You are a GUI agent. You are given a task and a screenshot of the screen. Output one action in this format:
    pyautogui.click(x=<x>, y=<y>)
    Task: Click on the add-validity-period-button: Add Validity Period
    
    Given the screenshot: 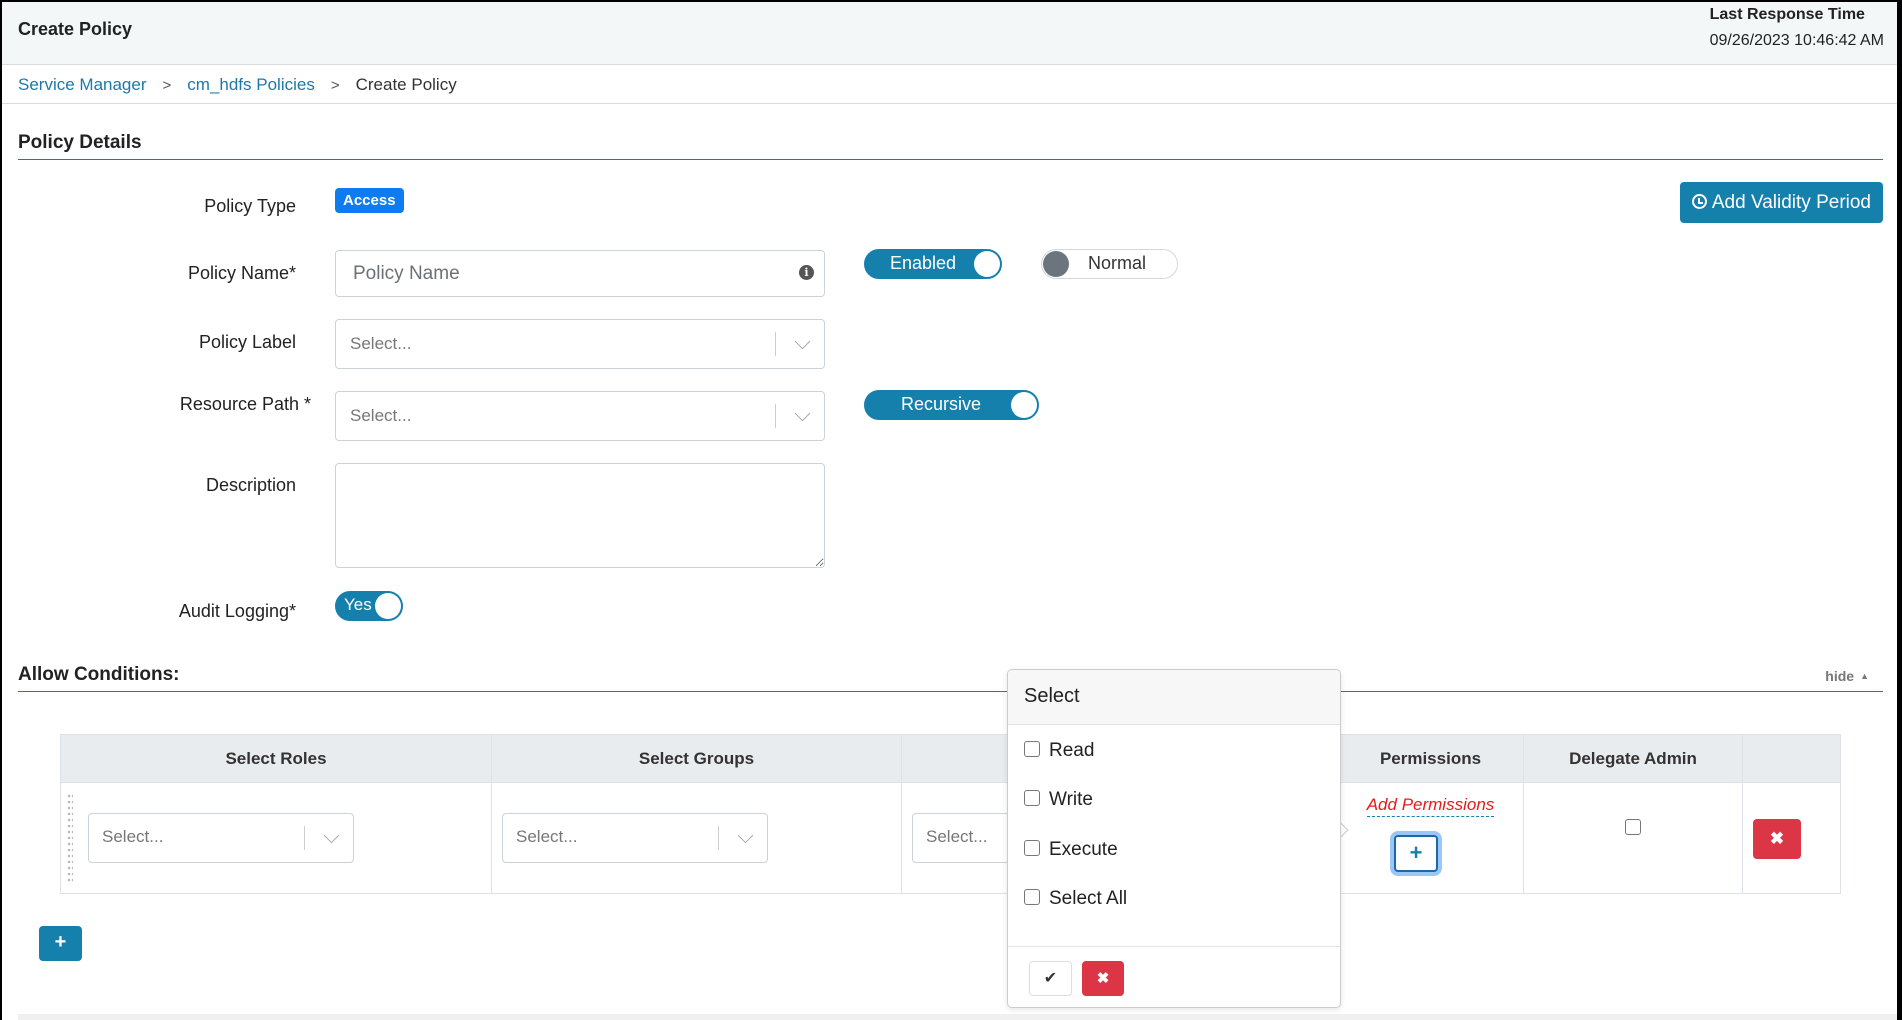 What is the action you would take?
    pyautogui.click(x=1781, y=202)
    